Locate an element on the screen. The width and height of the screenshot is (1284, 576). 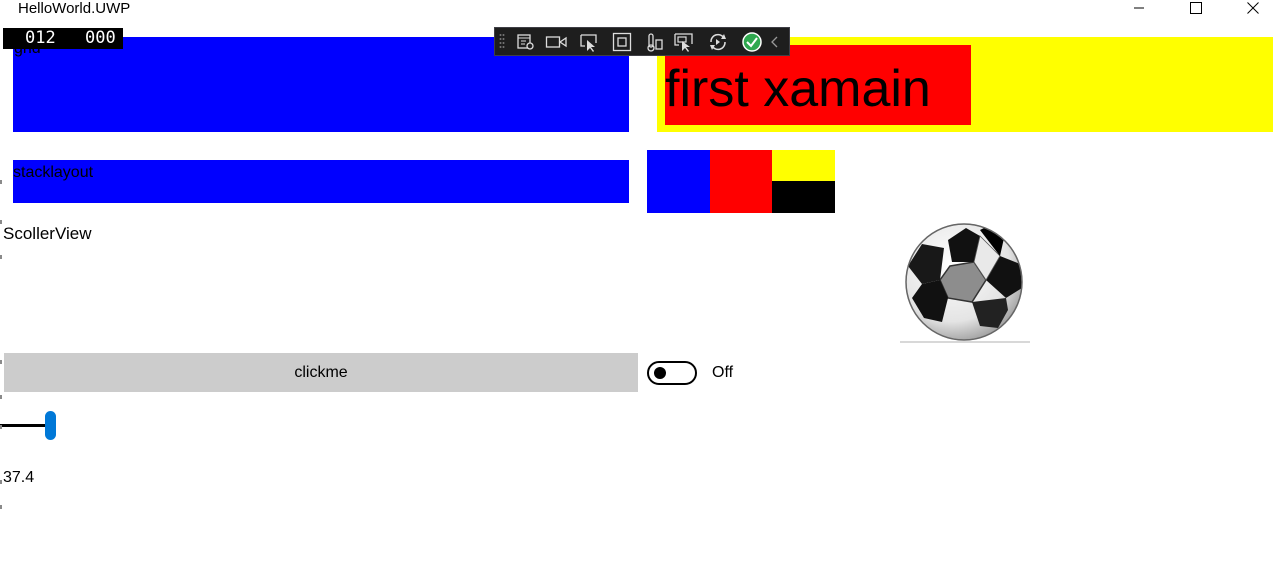
soccer-ball-image is located at coordinates (965, 283).